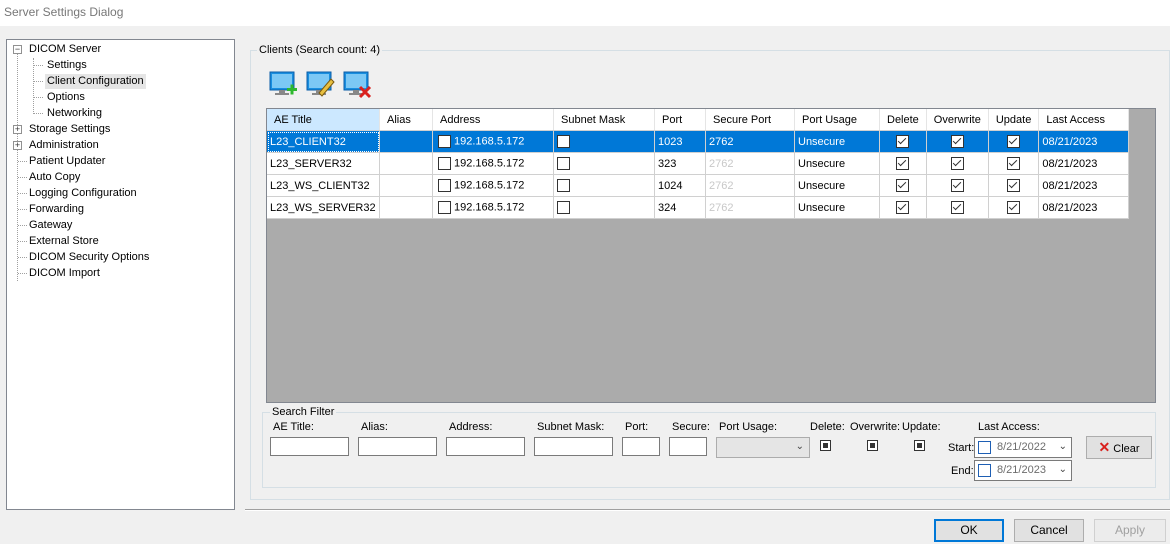 This screenshot has width=1170, height=544. Describe the element at coordinates (1084, 120) in the screenshot. I see `col-last-access: Last Access` at that location.